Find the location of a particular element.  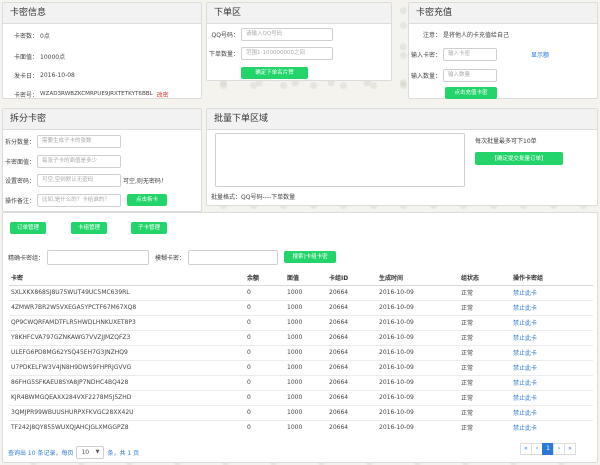

cell-card-key: KJR4BWMGQEAXX284VXF2278M5J5ZHD is located at coordinates (127, 397).